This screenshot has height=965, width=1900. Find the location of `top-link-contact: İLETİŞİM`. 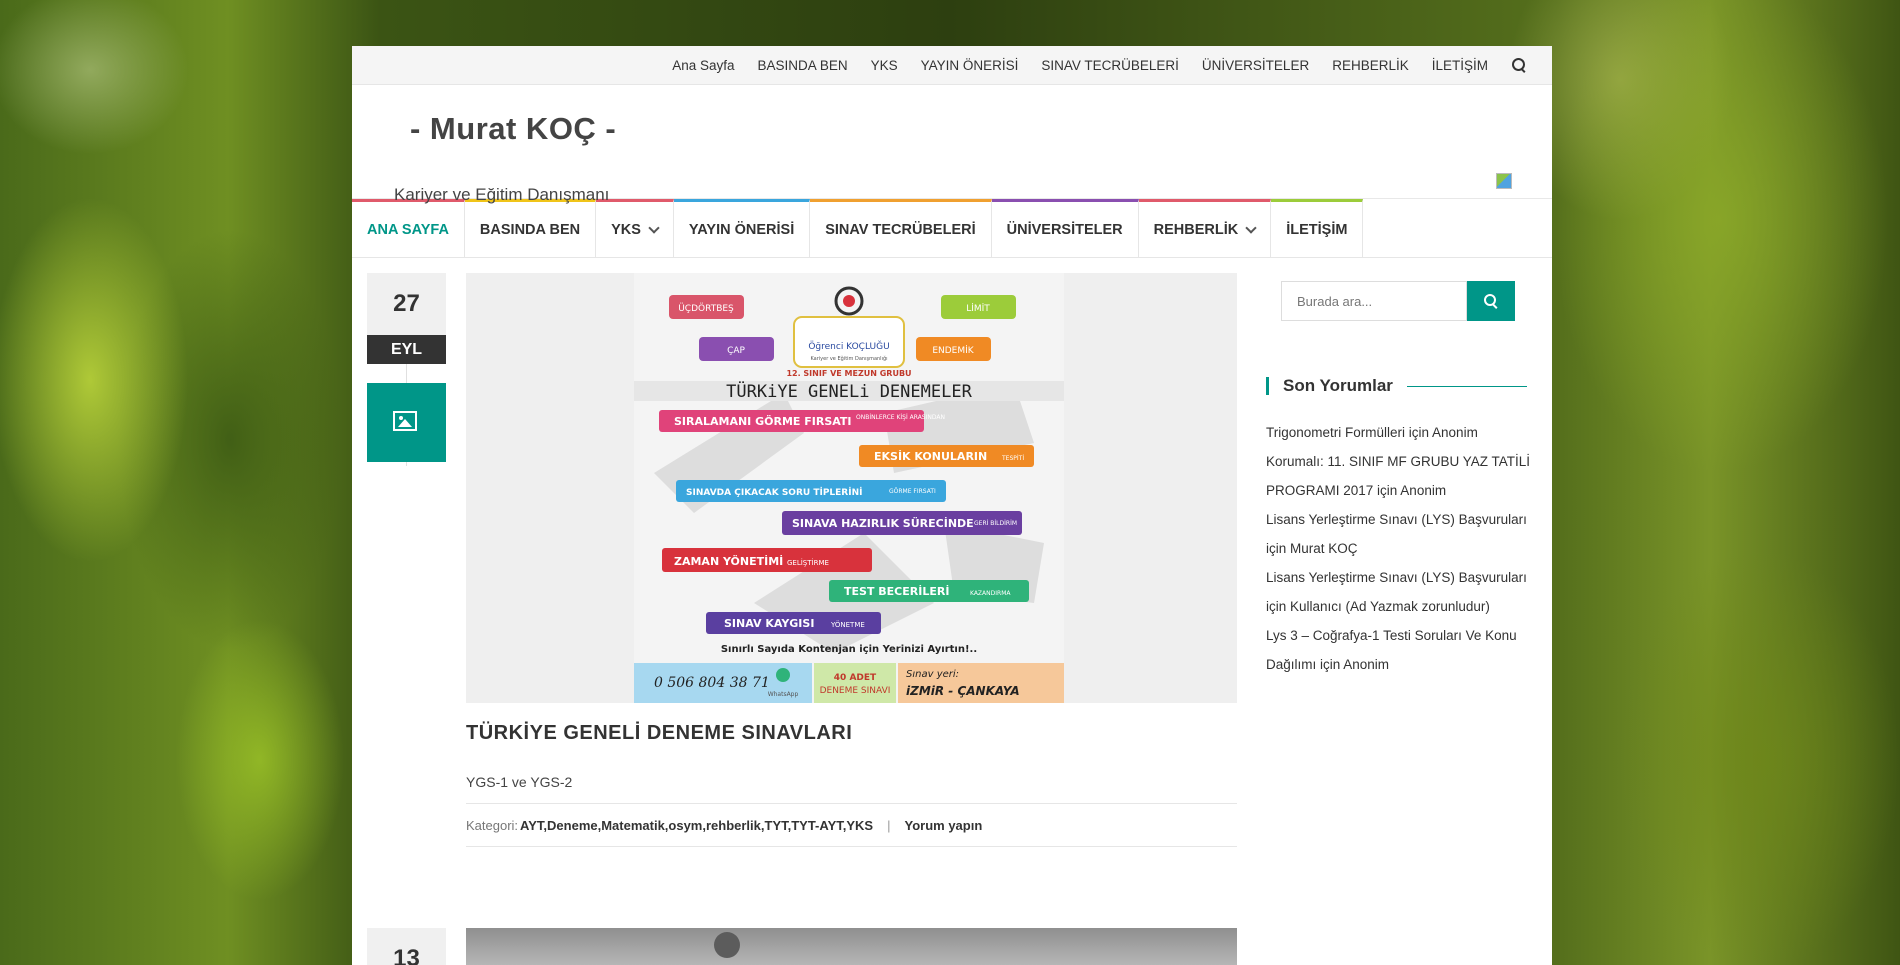

top-link-contact: İLETİŞİM is located at coordinates (1460, 65).